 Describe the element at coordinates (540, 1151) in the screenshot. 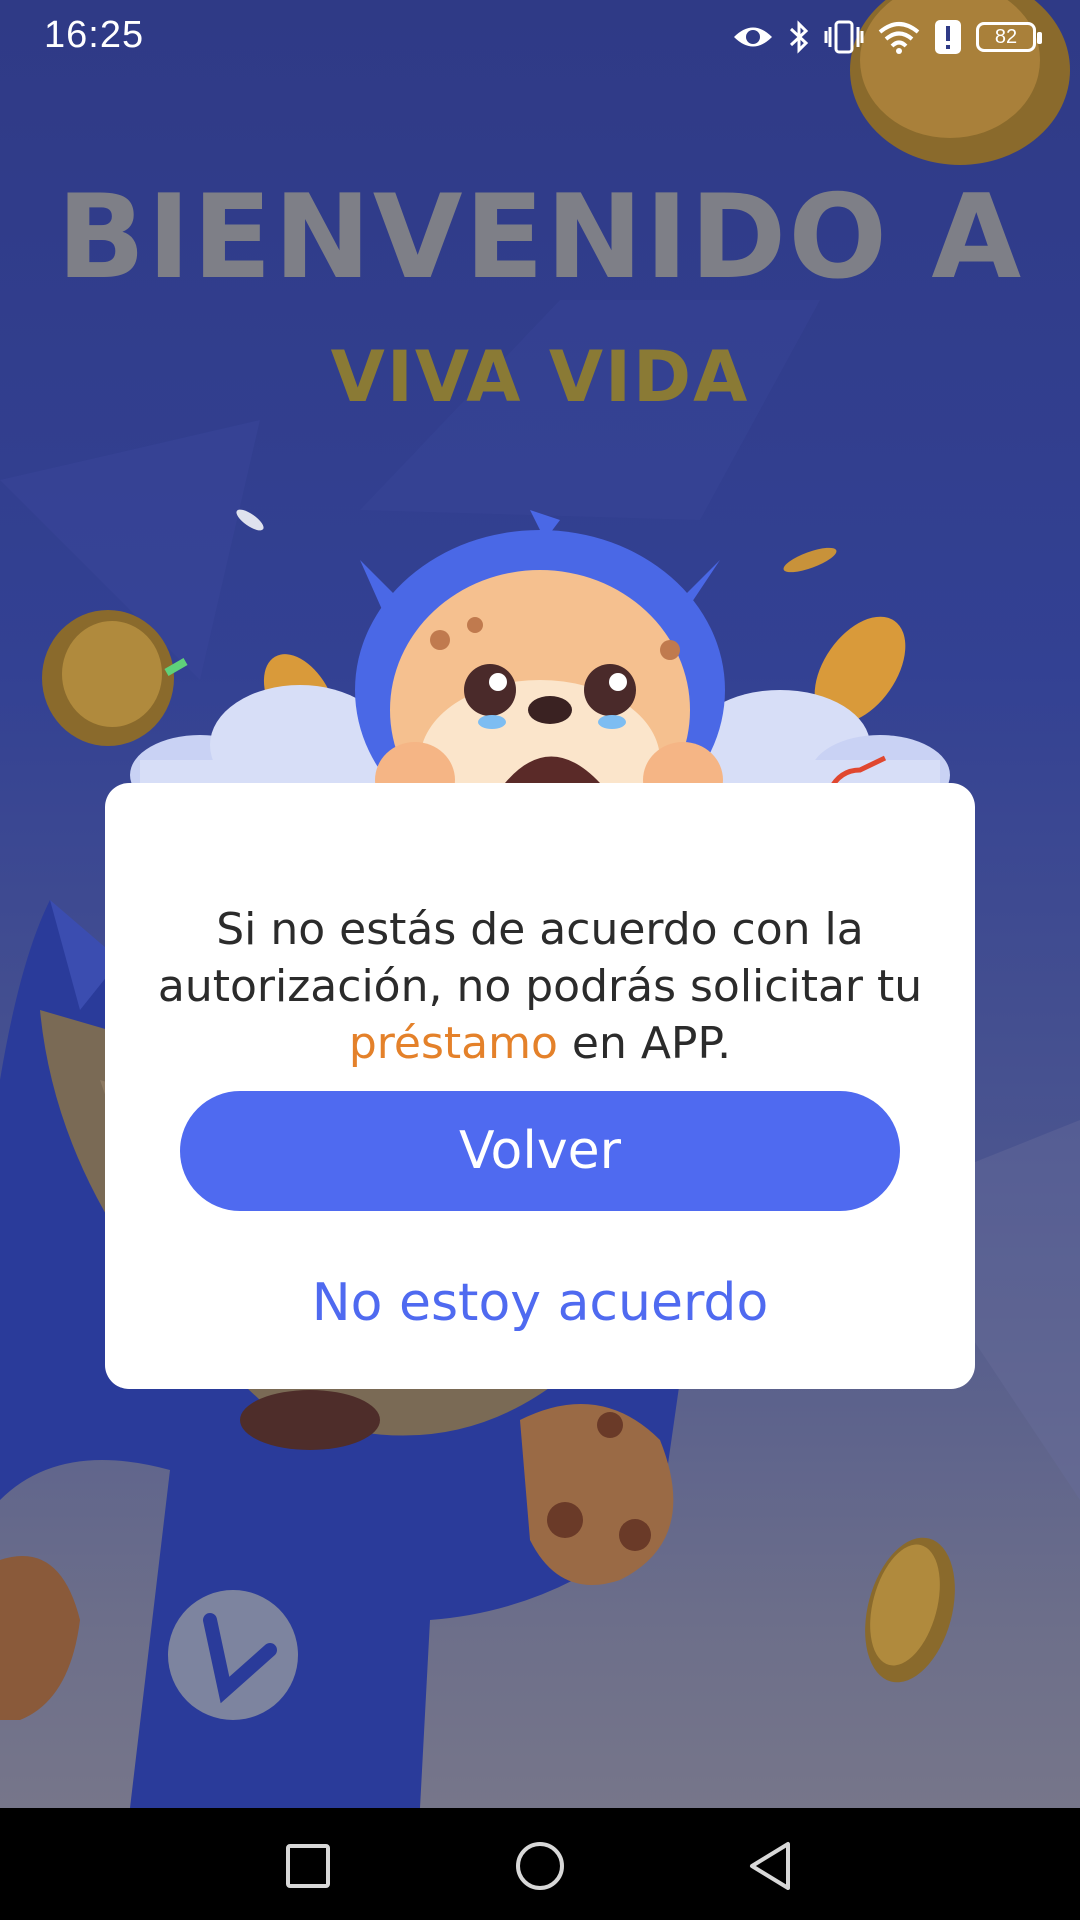

I see `back-button: Volver` at that location.